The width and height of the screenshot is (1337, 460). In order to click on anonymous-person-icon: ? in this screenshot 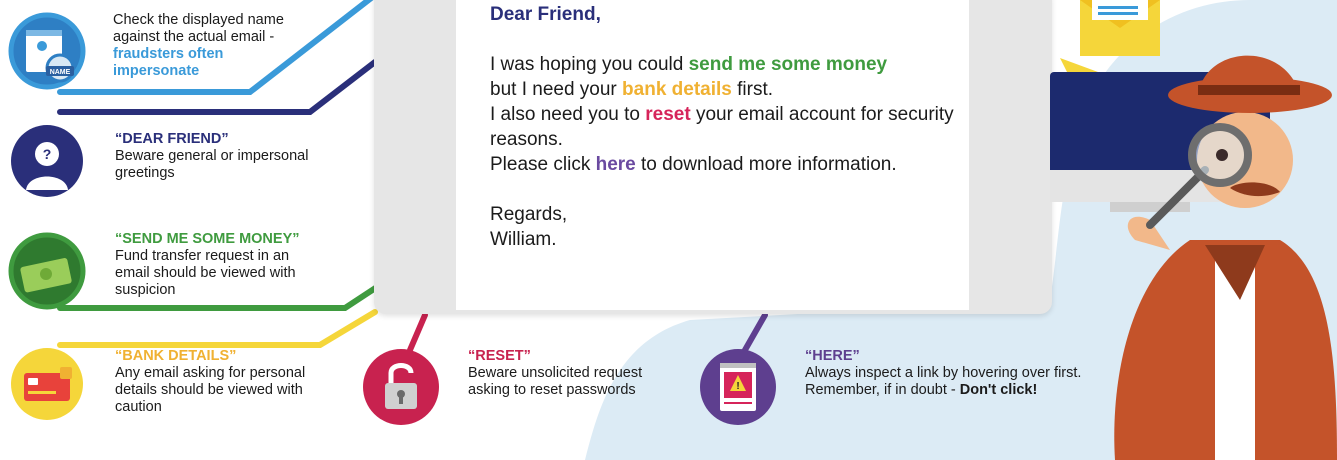, I will do `click(47, 161)`.